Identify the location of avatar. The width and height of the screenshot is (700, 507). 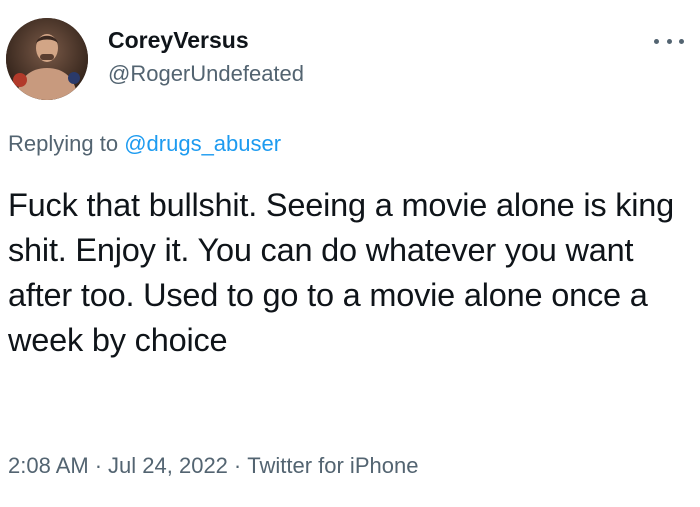
(47, 59).